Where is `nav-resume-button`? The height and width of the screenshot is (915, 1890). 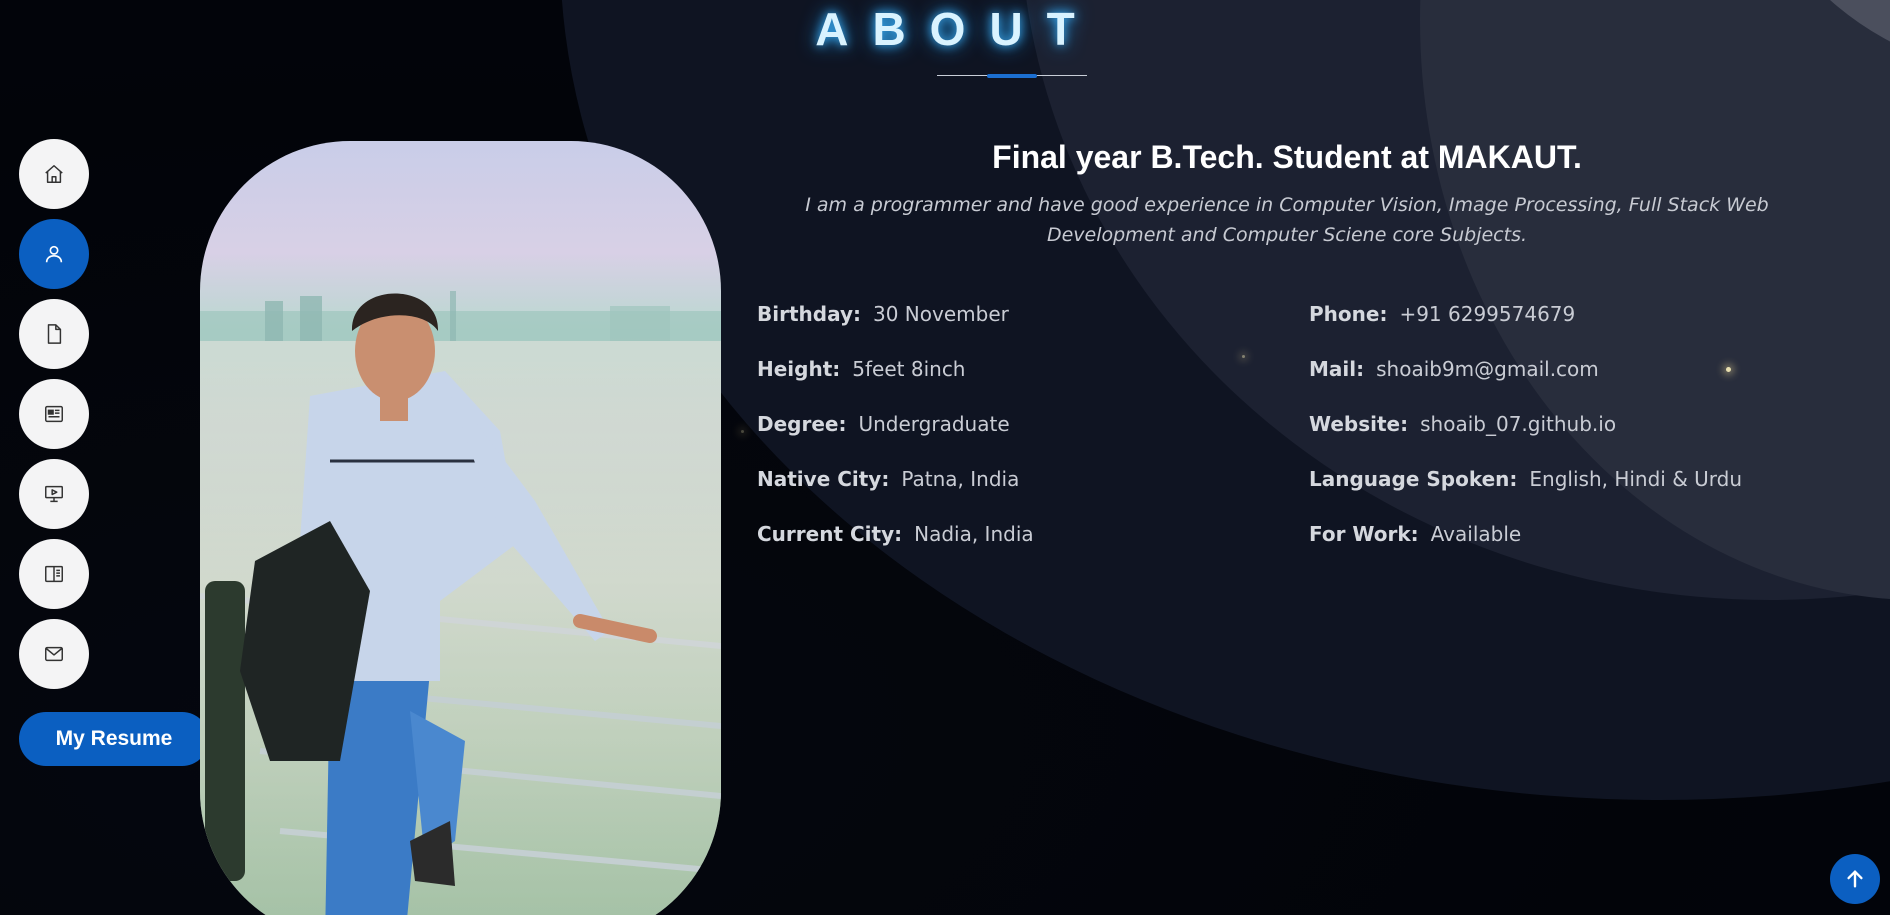 nav-resume-button is located at coordinates (54, 334).